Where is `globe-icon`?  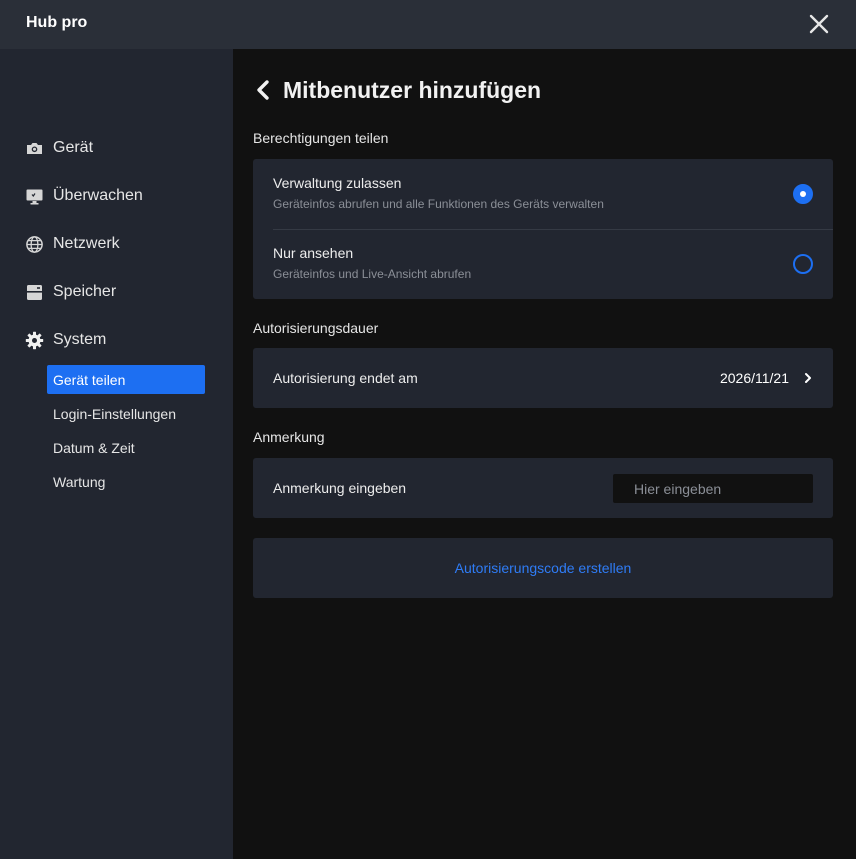 globe-icon is located at coordinates (34, 244).